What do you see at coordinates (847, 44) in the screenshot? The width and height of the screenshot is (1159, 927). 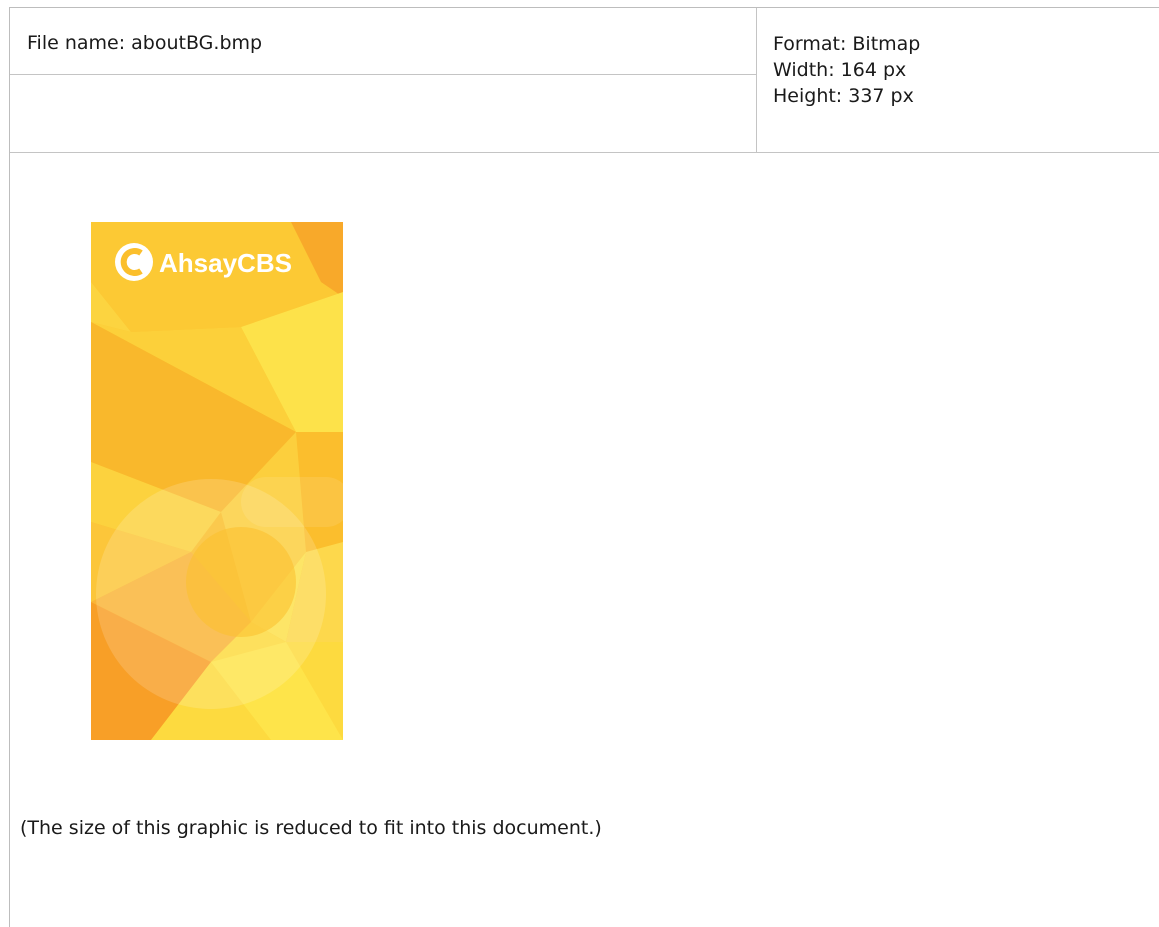 I see `format-label: Format: Bitmap` at bounding box center [847, 44].